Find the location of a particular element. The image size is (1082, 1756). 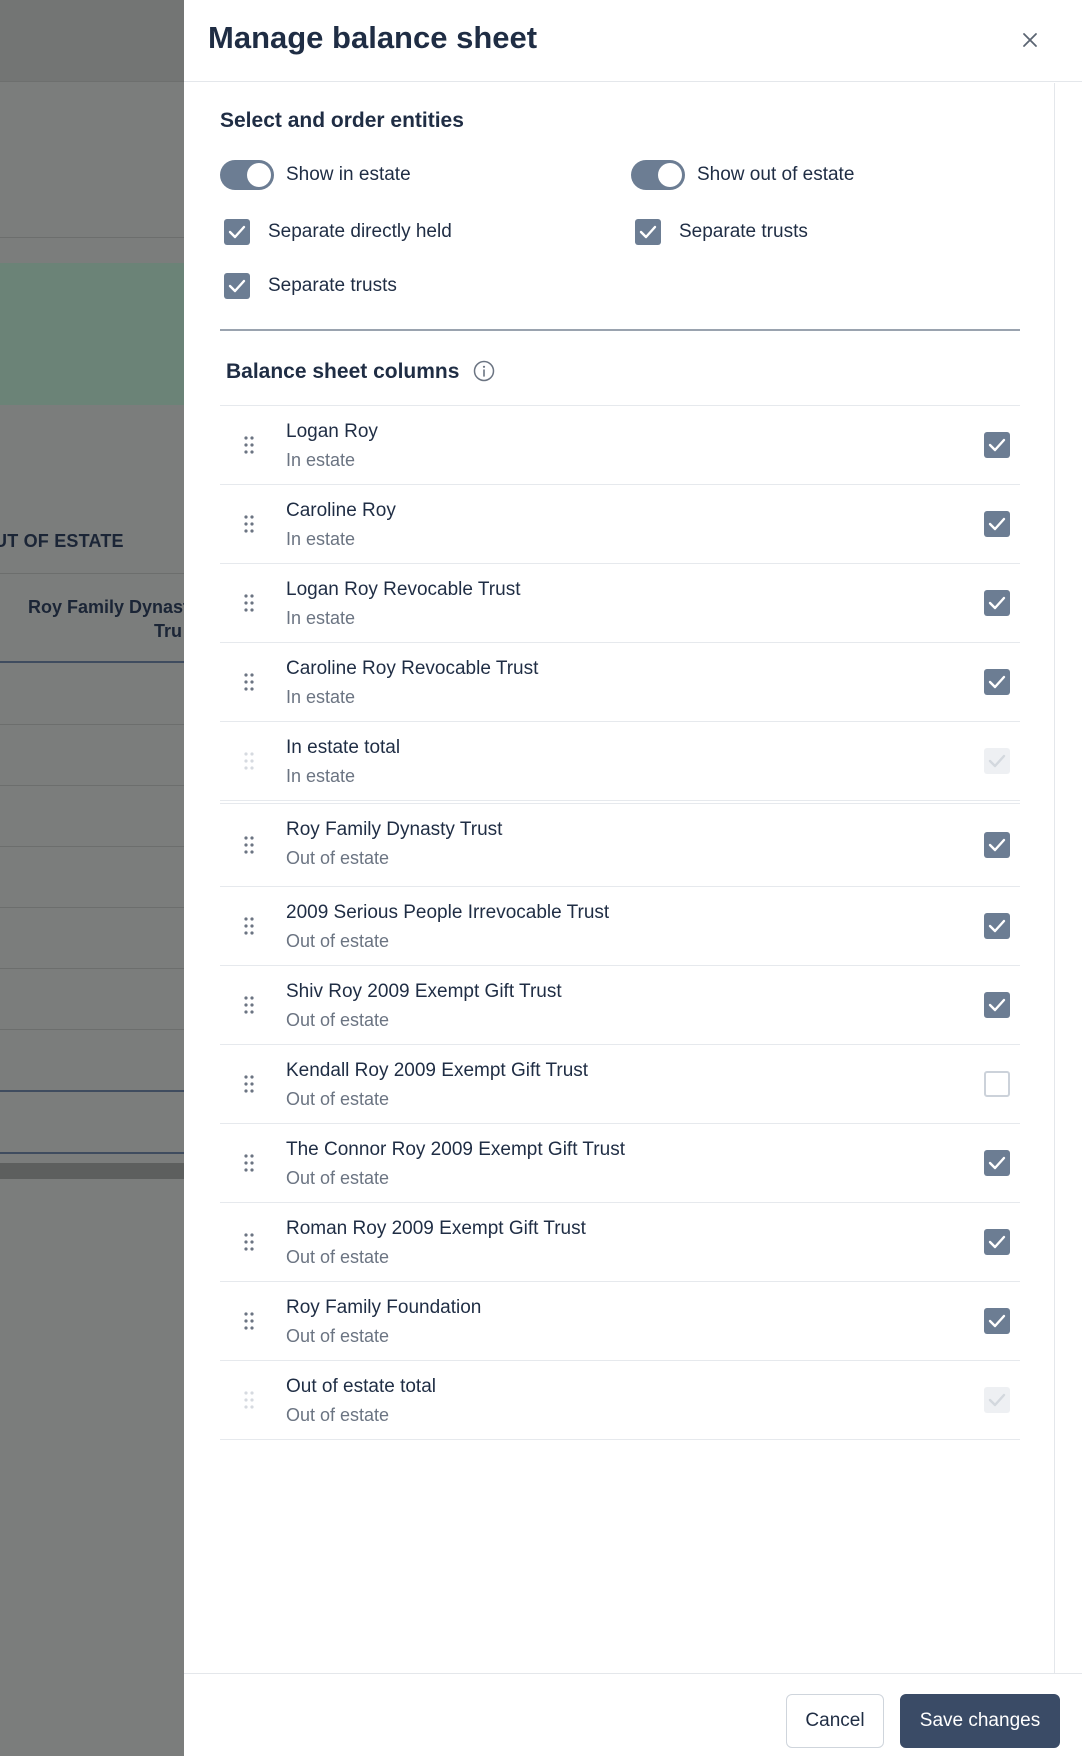

close-button is located at coordinates (1030, 40).